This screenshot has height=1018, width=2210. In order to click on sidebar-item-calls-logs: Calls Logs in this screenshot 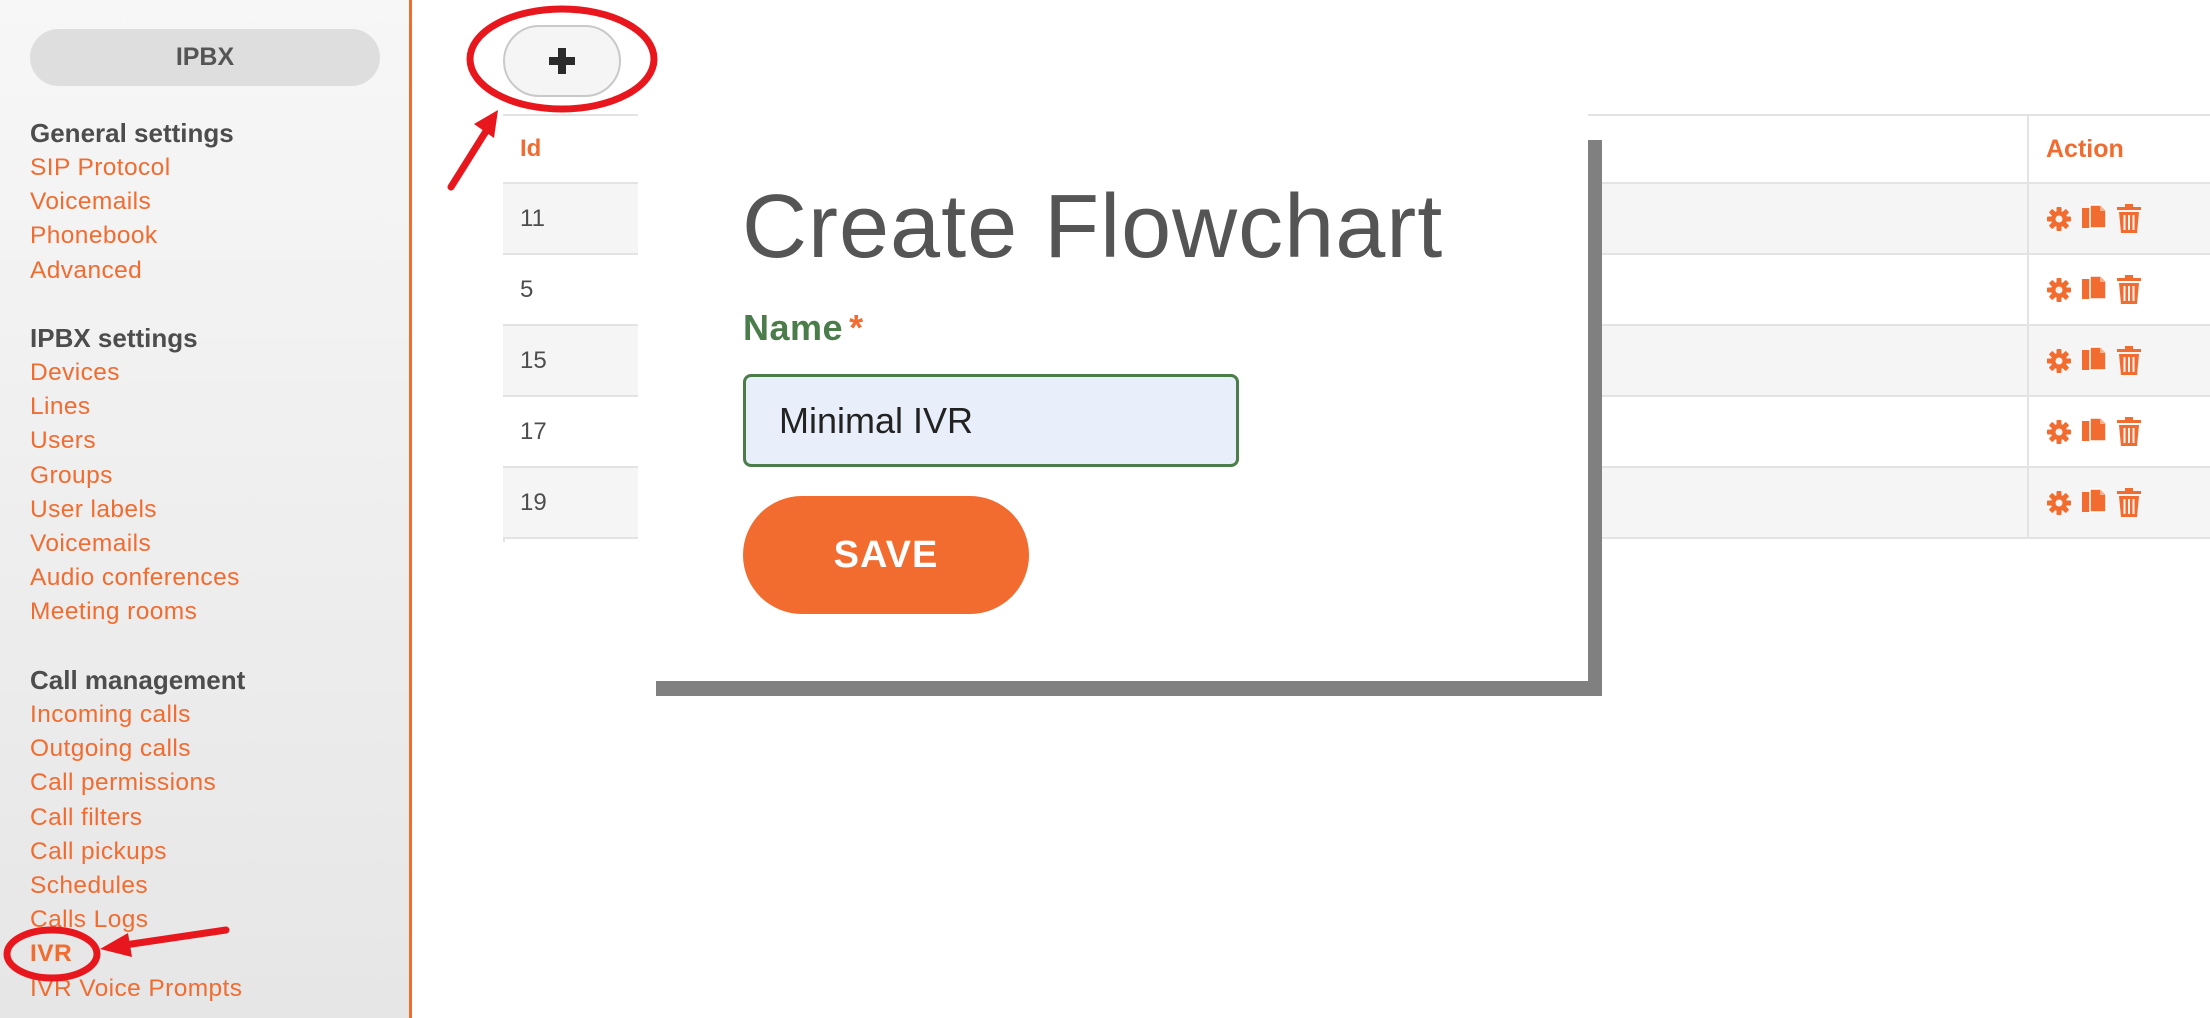, I will do `click(137, 920)`.